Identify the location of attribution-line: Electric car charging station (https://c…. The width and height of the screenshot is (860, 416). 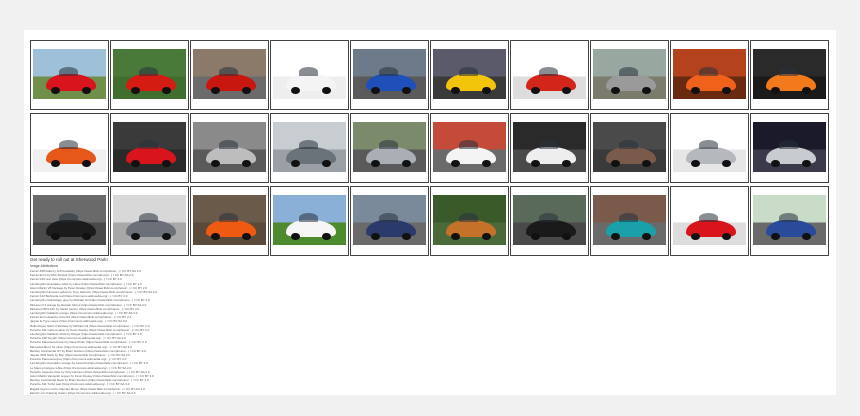
(83, 392).